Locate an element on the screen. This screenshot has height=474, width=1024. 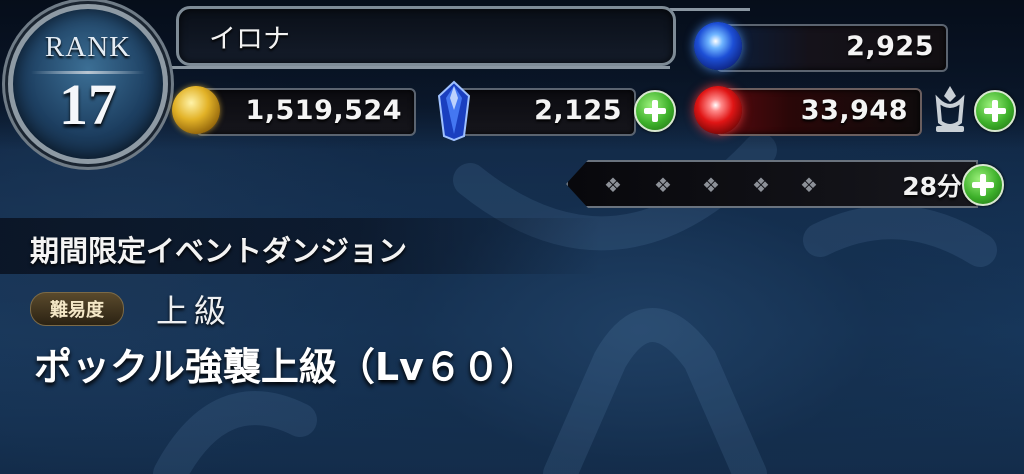
gold-value: 1,519,524 is located at coordinates (323, 110).